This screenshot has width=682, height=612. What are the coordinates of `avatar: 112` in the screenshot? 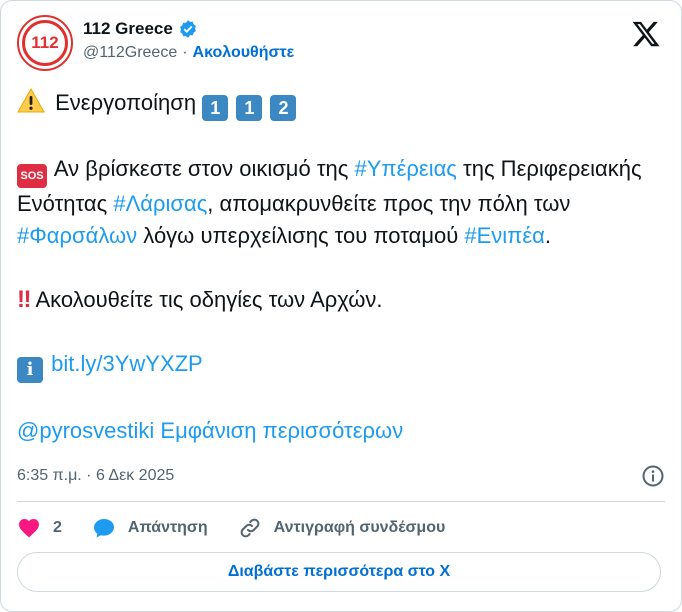 It's located at (45, 43).